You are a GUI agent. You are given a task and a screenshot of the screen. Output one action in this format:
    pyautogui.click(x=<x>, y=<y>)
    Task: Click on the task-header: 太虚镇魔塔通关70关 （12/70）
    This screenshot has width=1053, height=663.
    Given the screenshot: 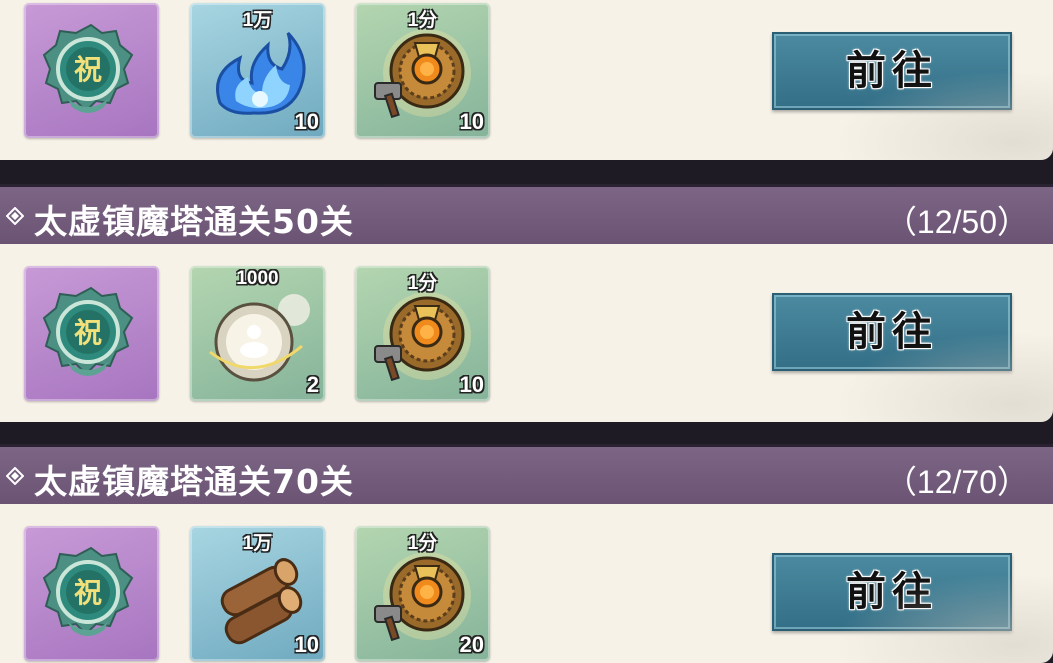 What is the action you would take?
    pyautogui.click(x=526, y=474)
    